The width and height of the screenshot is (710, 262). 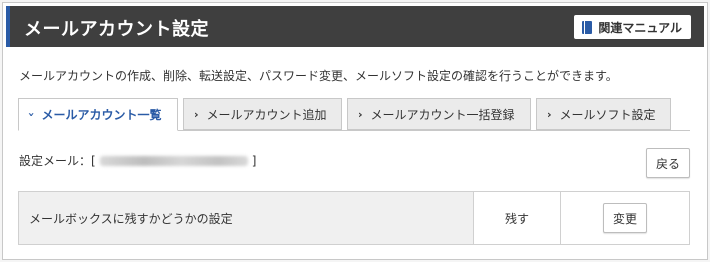 I want to click on mailbox-keep-setting-action-cell: 変更, so click(x=625, y=218).